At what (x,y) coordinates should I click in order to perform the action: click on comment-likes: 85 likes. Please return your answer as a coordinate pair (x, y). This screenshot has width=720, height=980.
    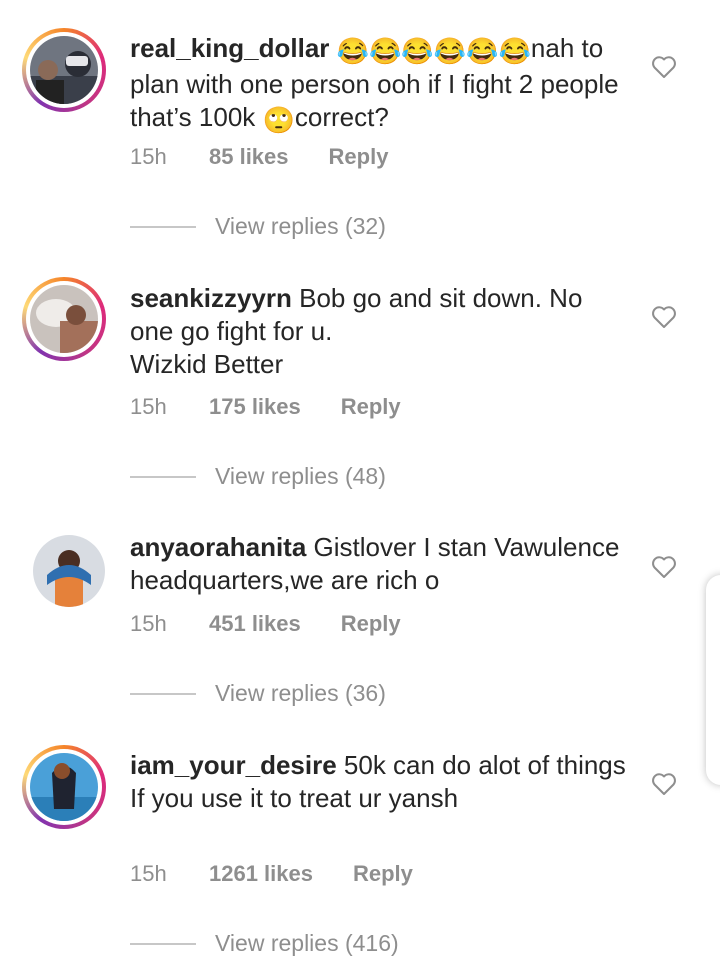
    Looking at the image, I should click on (249, 157).